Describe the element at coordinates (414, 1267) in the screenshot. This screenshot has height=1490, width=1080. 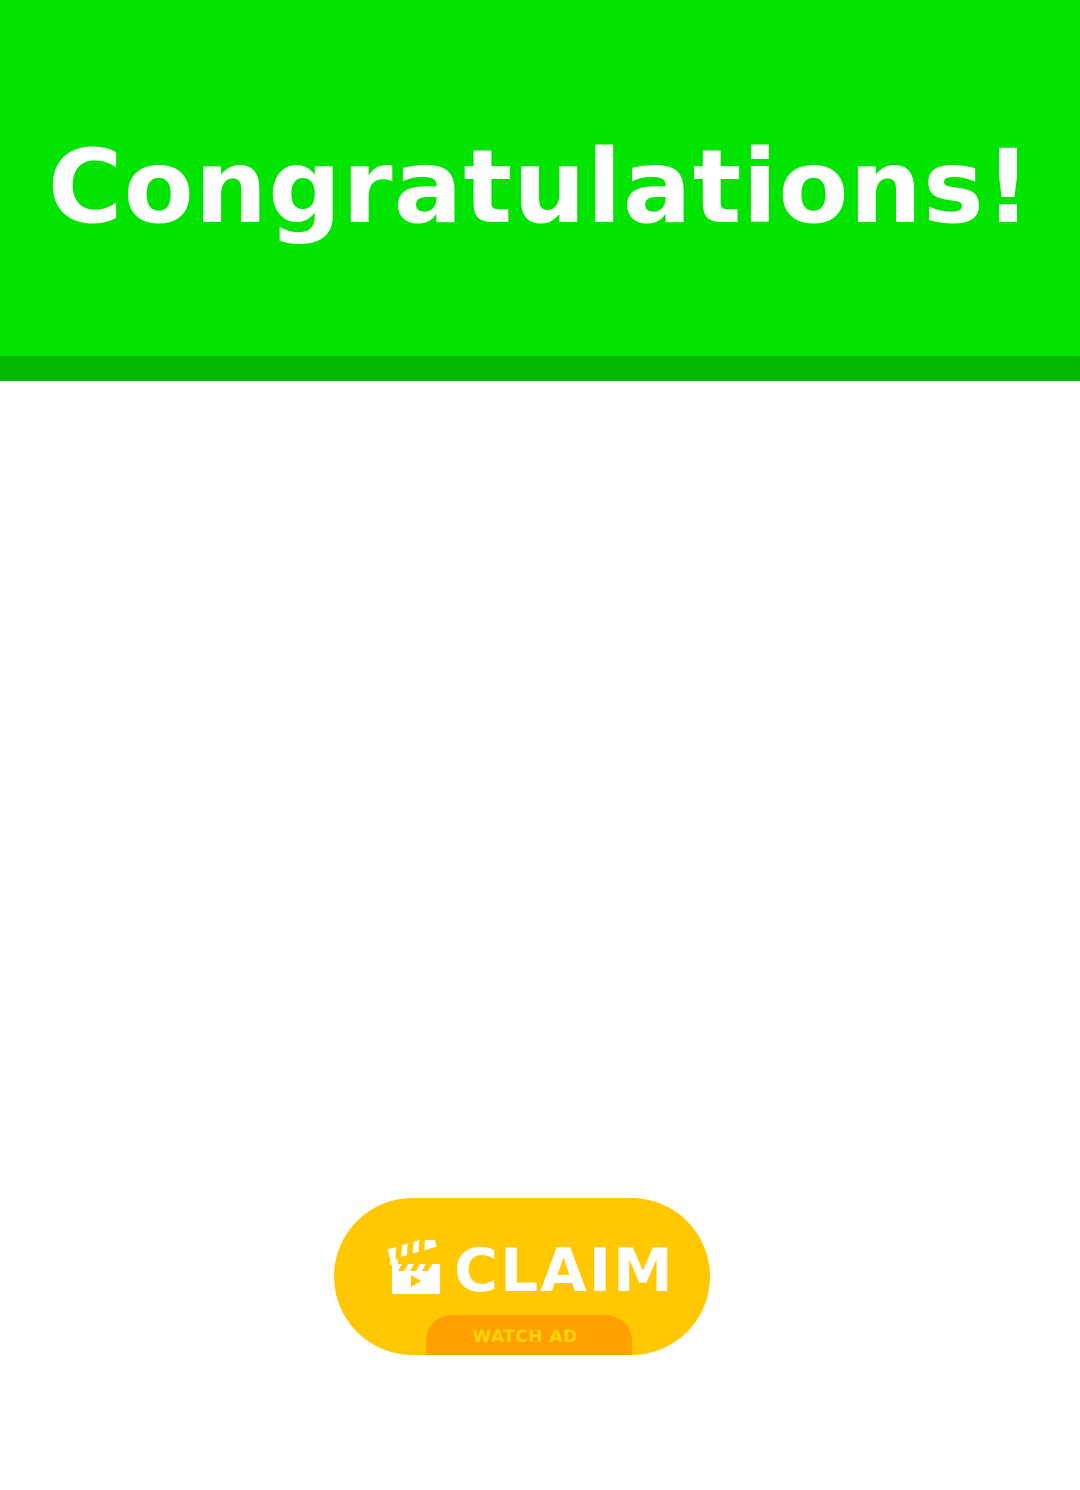
I see `clapperboard-icon` at that location.